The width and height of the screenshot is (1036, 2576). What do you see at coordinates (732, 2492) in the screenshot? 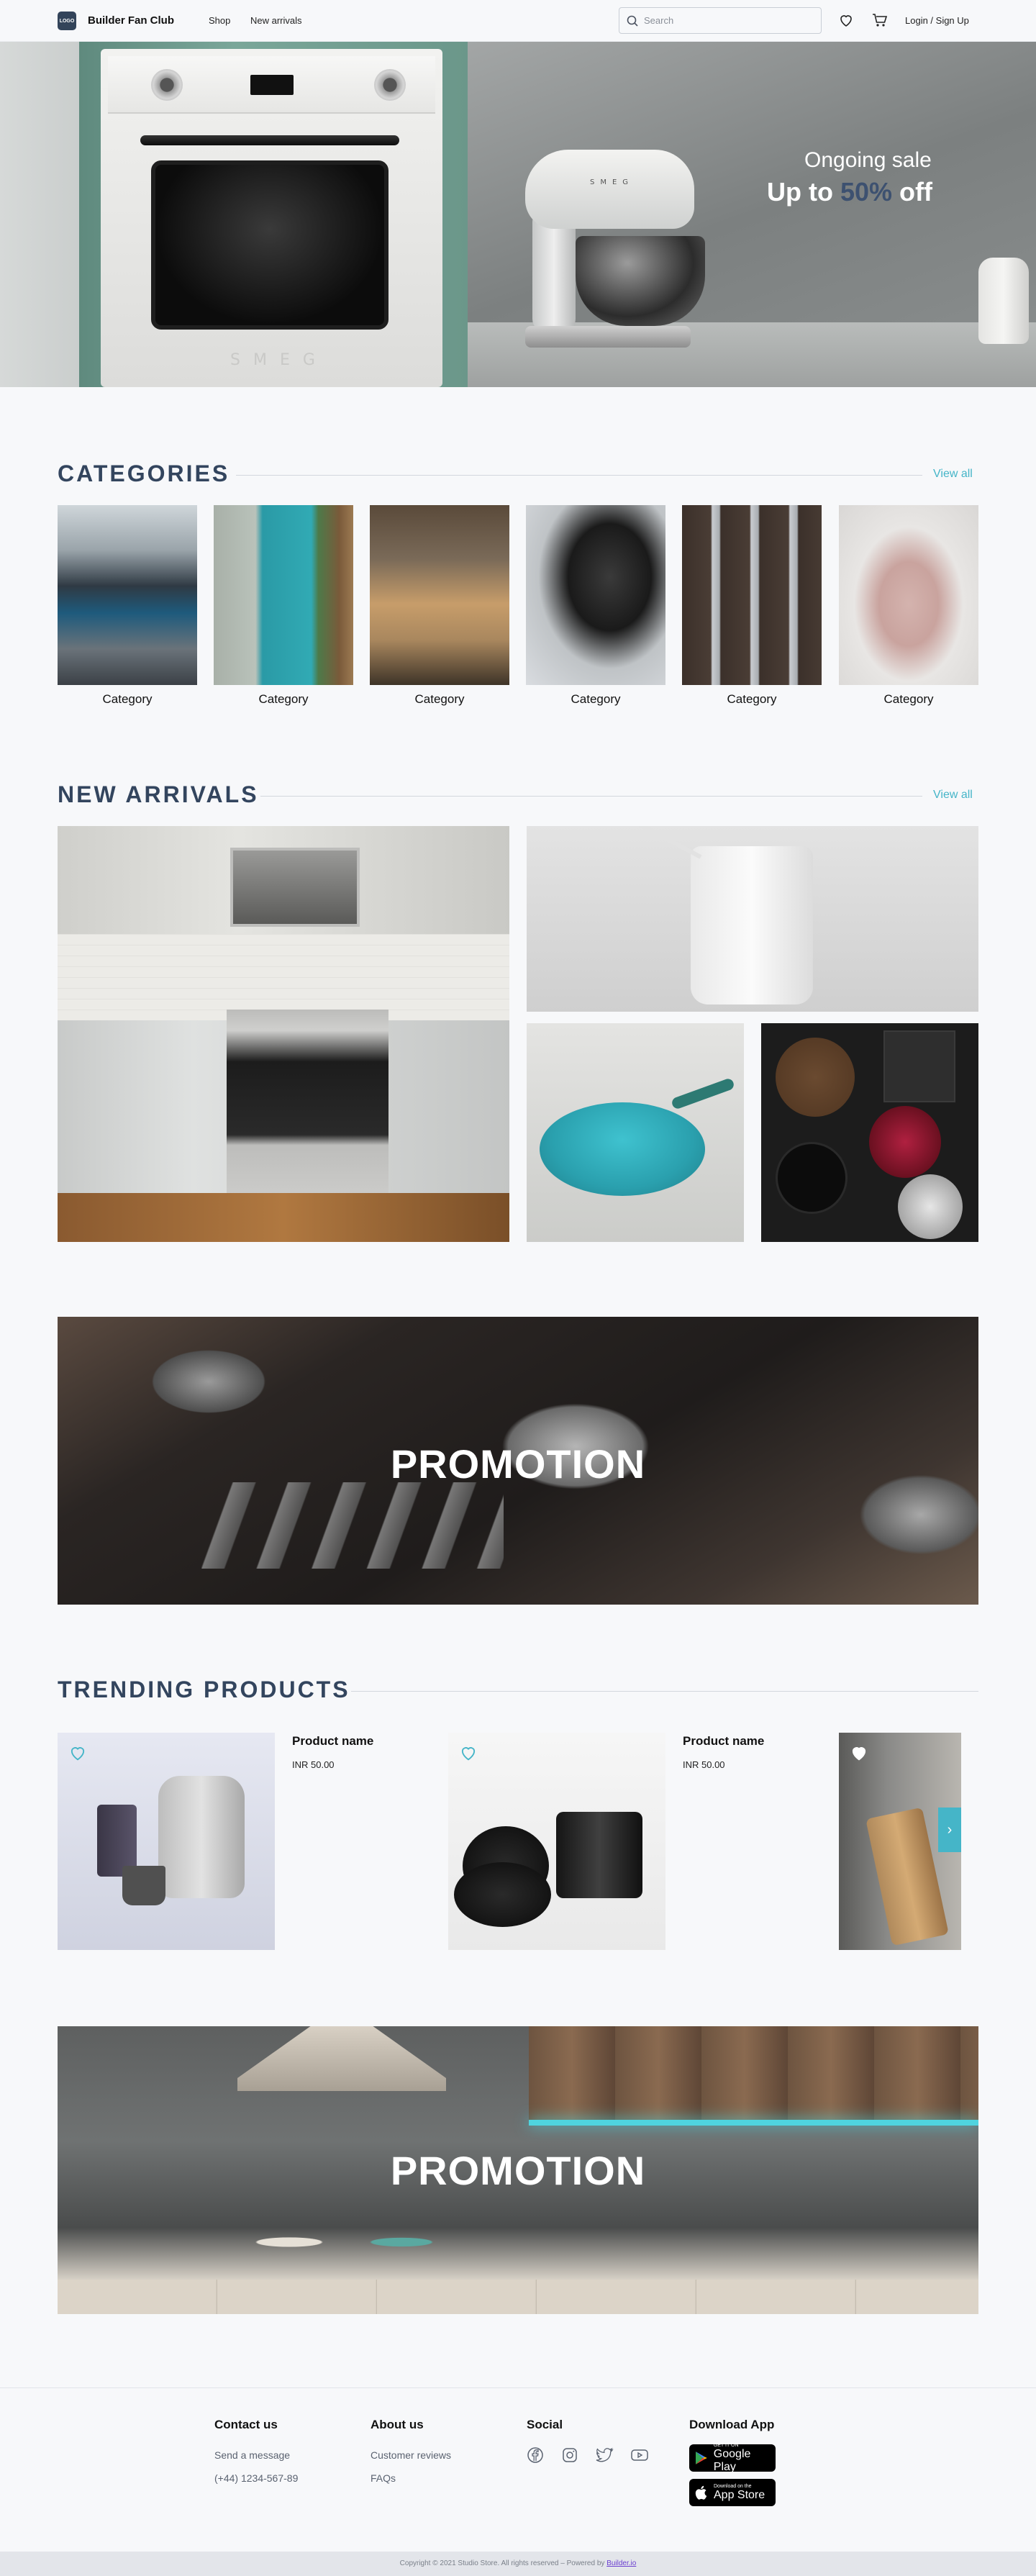
I see `app-store-badge: Download on the App Store` at bounding box center [732, 2492].